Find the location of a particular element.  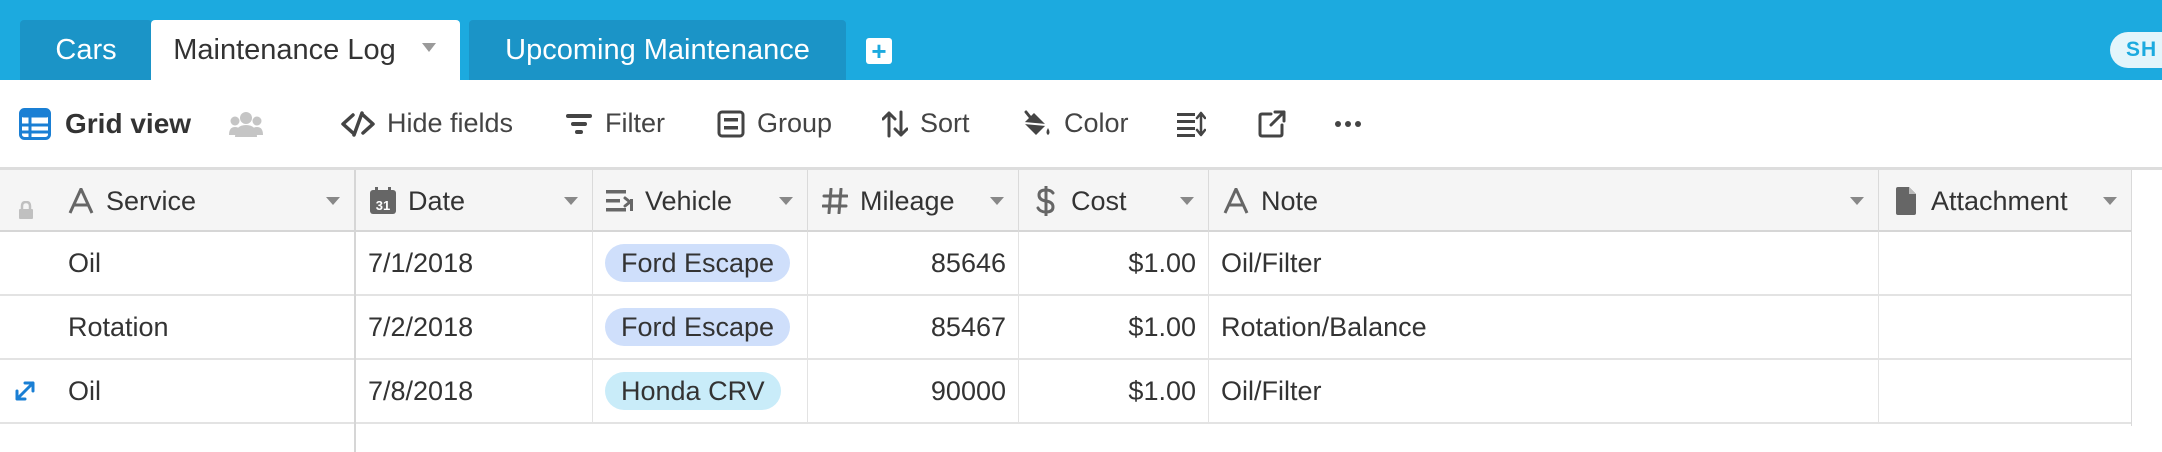

grid-view-icon is located at coordinates (35, 123).